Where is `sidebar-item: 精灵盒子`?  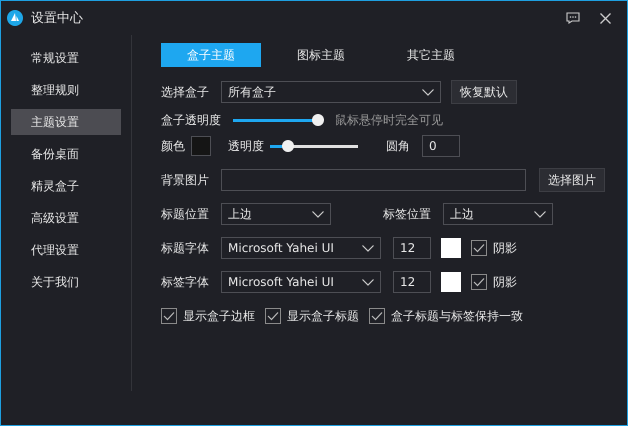 sidebar-item: 精灵盒子 is located at coordinates (66, 186).